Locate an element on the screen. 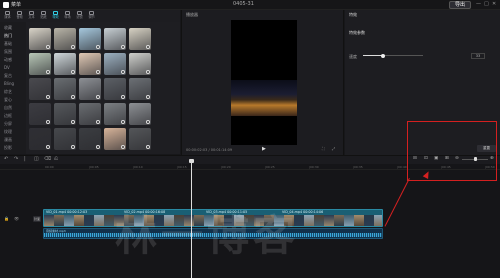 The width and height of the screenshot is (500, 278). sidebar-item-10: 自然 is located at coordinates (8, 108).